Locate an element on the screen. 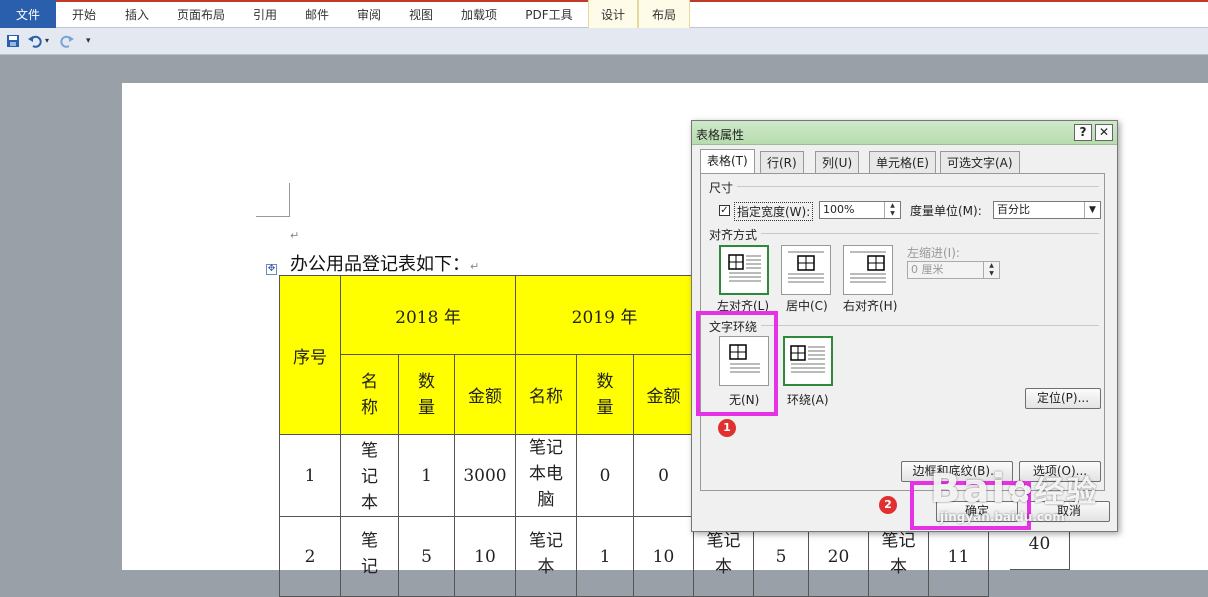 The width and height of the screenshot is (1208, 597). cell: 笔记 is located at coordinates (369, 556).